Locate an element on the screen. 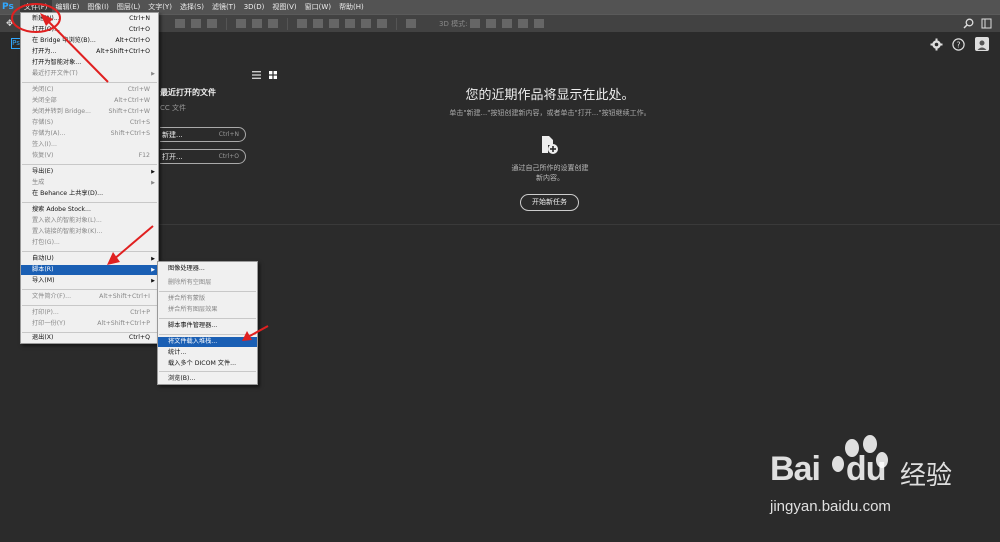 This screenshot has height=542, width=1000. menu-item-label: 最近打开文件(T) is located at coordinates (55, 73).